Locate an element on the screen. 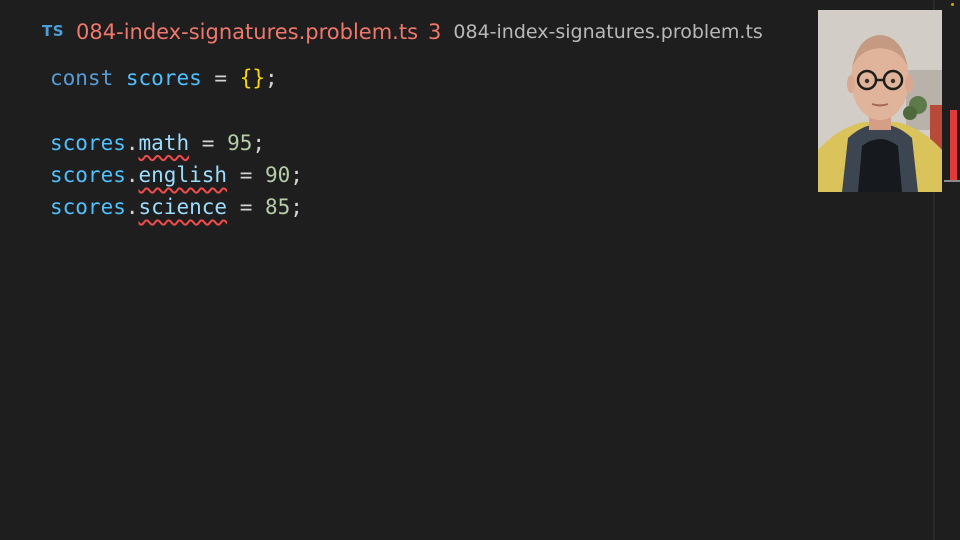  code-line-empty is located at coordinates (176, 110).